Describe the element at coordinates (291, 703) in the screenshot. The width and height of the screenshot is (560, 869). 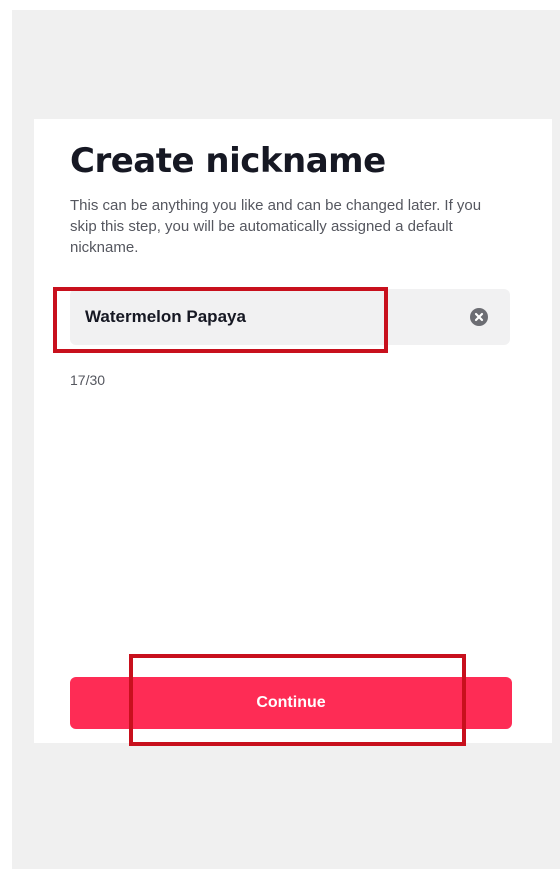
I see `continue-button: Continue` at that location.